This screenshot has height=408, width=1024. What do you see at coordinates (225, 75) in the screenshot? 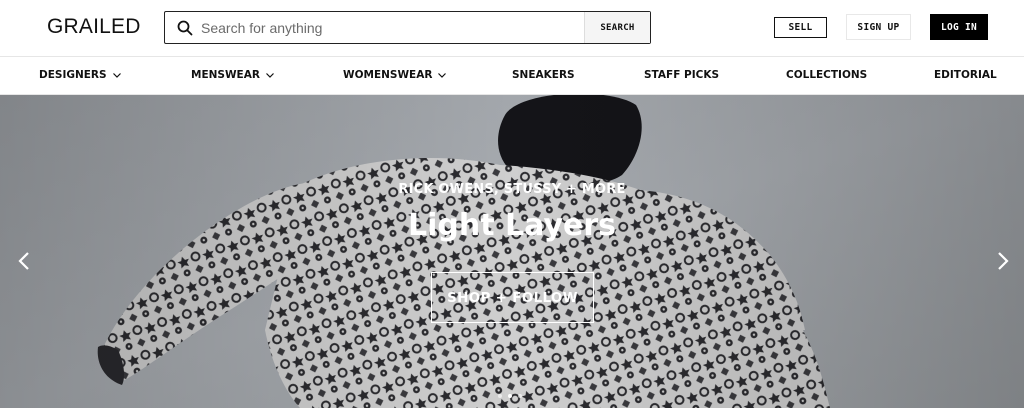
I see `nav-item-label: MENSWEAR` at bounding box center [225, 75].